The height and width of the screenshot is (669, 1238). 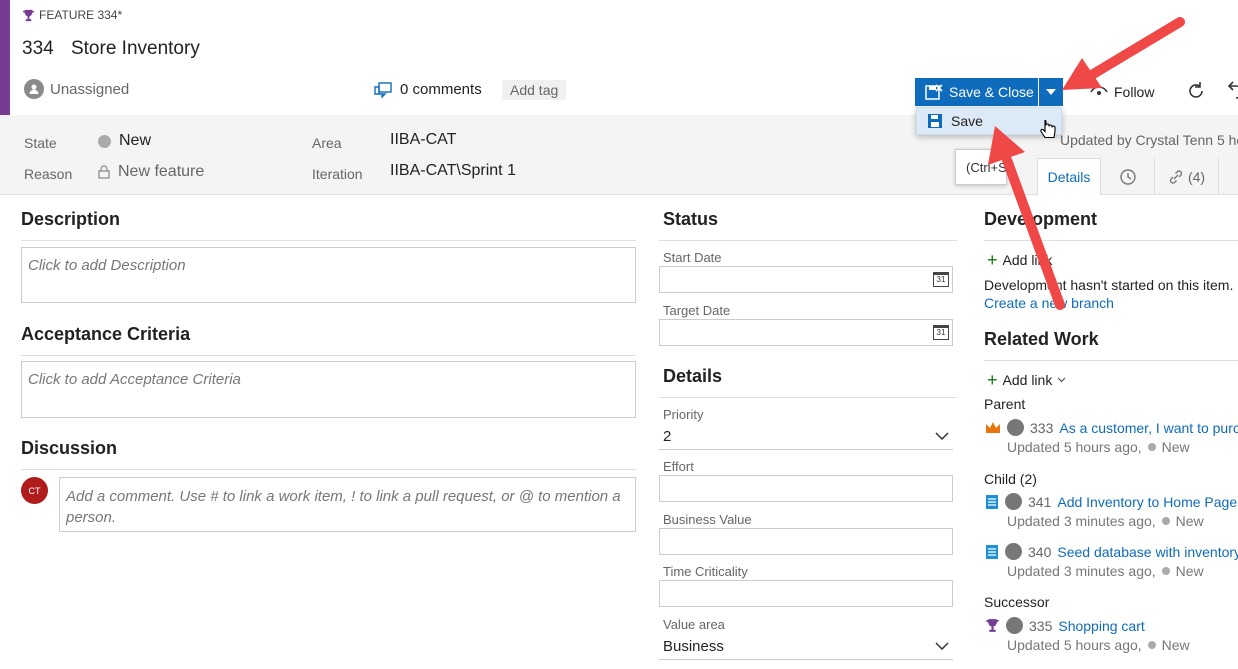 What do you see at coordinates (806, 646) in the screenshot?
I see `value-area-select: Business` at bounding box center [806, 646].